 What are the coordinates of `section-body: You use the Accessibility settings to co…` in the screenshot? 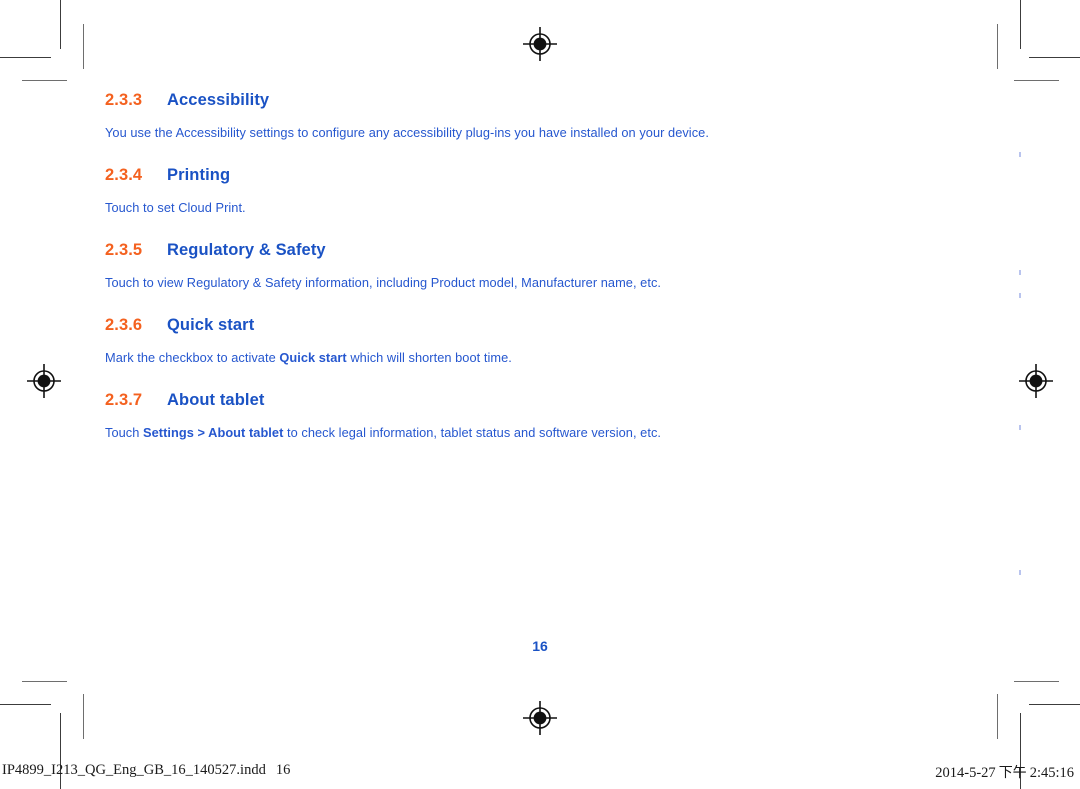 It's located at (525, 133).